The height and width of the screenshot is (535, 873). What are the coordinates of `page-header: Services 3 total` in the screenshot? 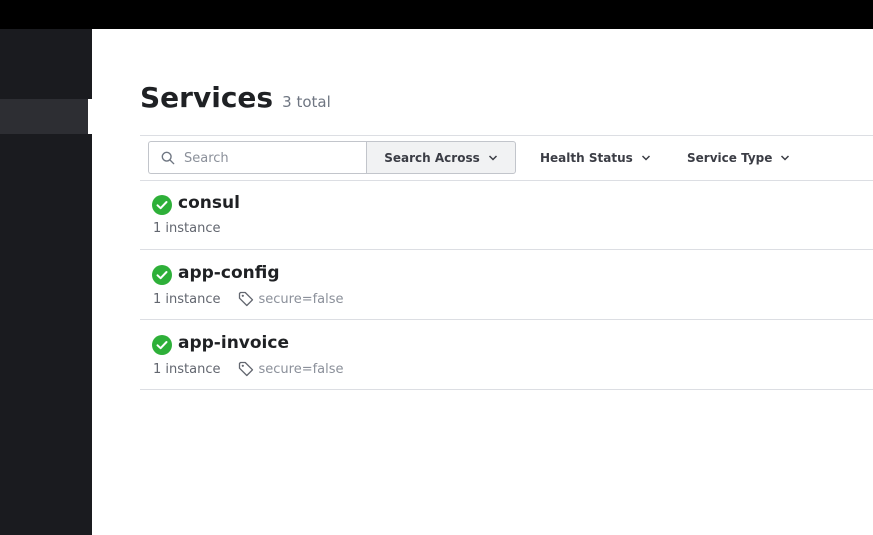 It's located at (235, 97).